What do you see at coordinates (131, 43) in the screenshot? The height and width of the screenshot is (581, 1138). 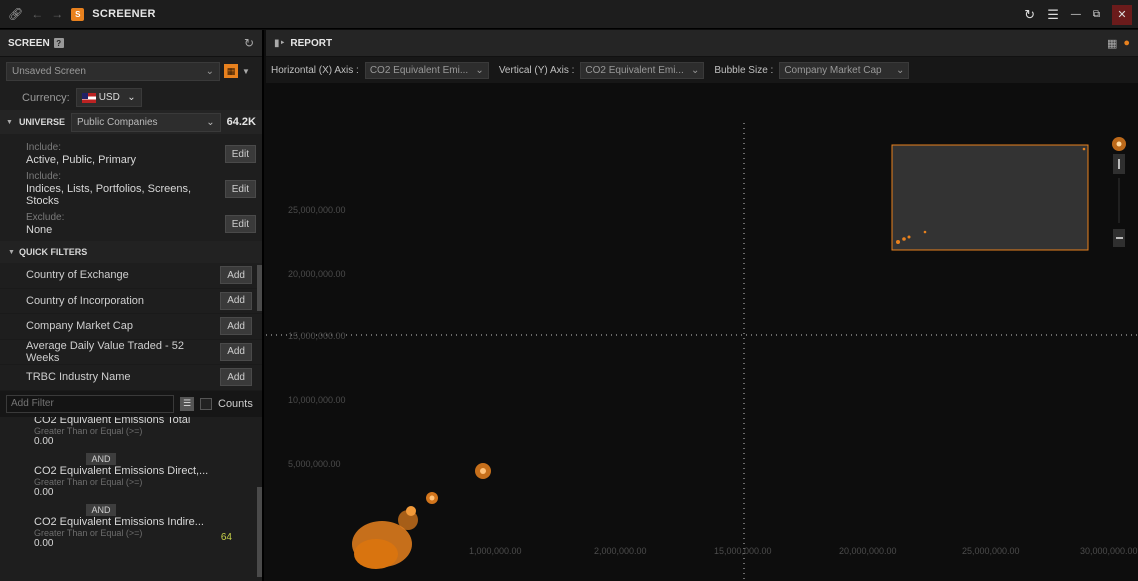 I see `screen-panel-header: SCREEN? ↻` at bounding box center [131, 43].